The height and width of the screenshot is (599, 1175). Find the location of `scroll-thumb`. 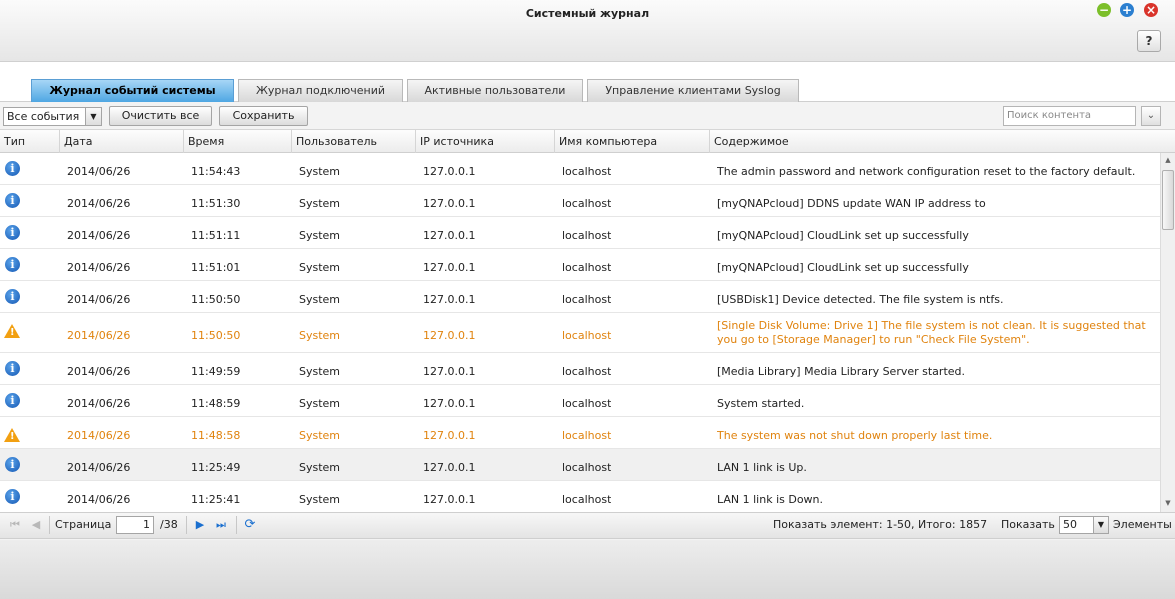

scroll-thumb is located at coordinates (1168, 200).